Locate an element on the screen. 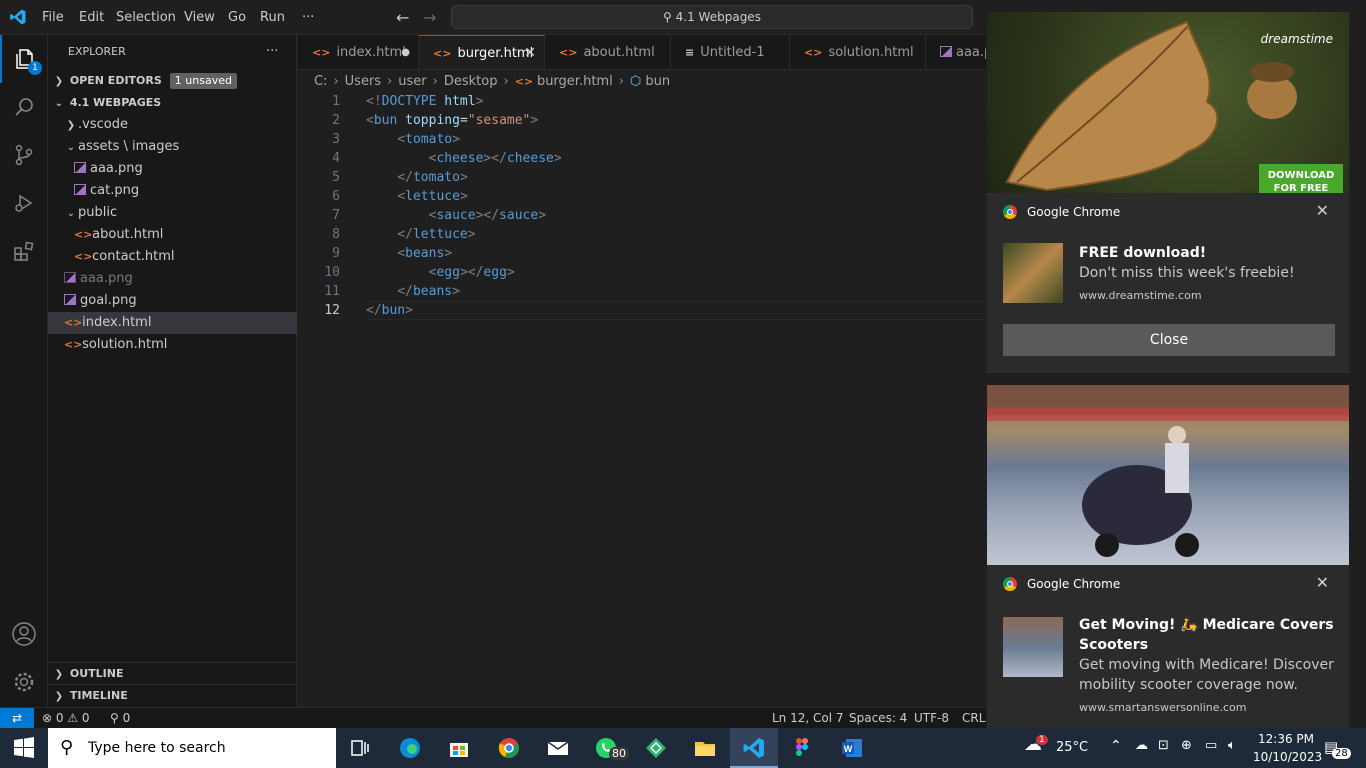 The image size is (1366, 768). code-line: <cheese></cheese> is located at coordinates (464, 158).